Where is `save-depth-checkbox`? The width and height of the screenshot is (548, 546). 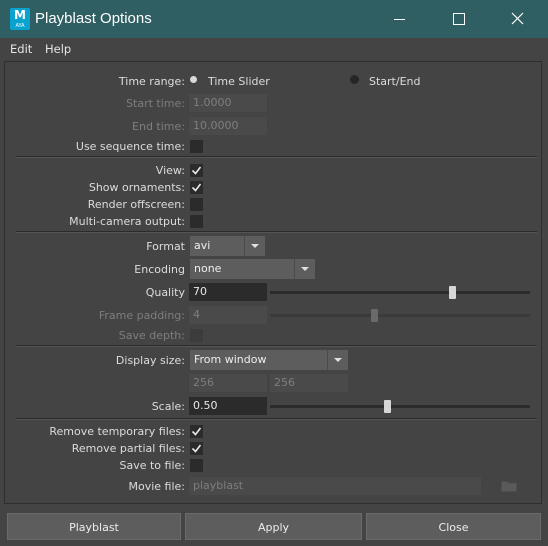
save-depth-checkbox is located at coordinates (196, 335).